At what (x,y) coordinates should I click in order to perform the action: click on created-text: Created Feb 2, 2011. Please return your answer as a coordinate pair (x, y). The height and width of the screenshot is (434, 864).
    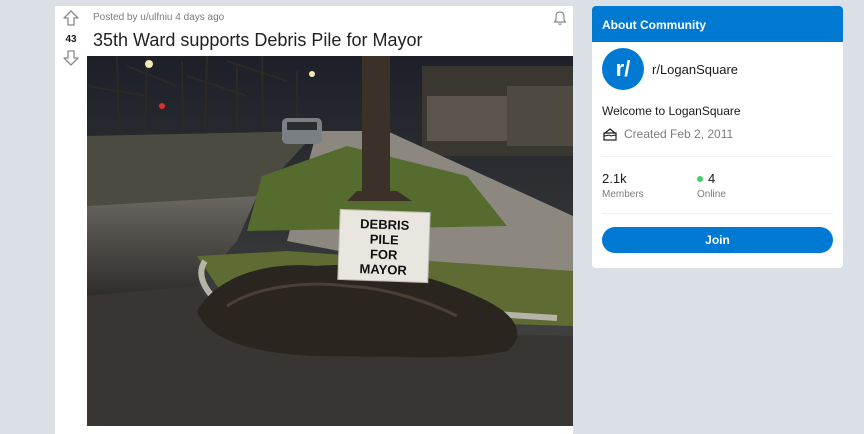
    Looking at the image, I should click on (679, 134).